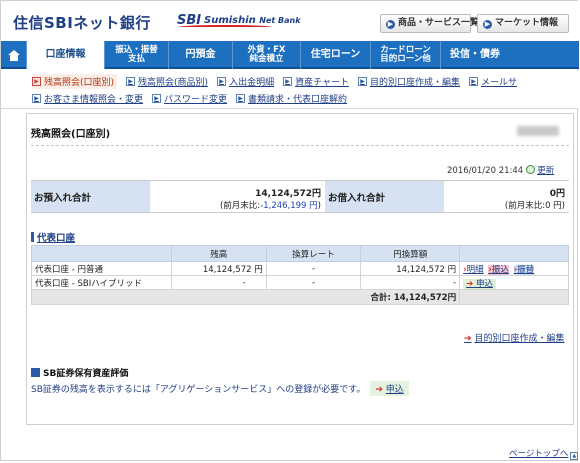 This screenshot has height=463, width=580. I want to click on subnav-document-request: ▶ 書類請求・代表口座解約, so click(291, 98).